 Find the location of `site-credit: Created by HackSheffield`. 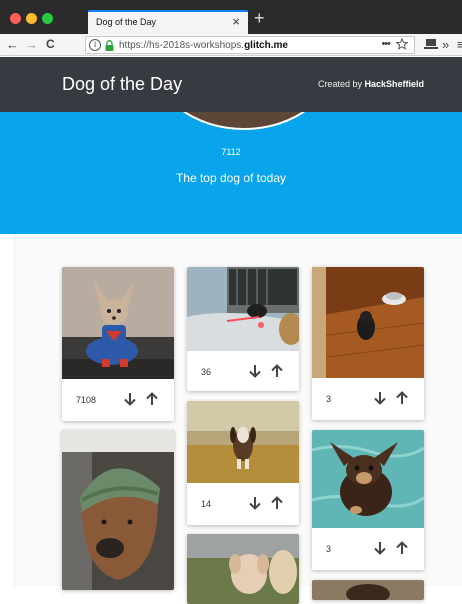

site-credit: Created by HackSheffield is located at coordinates (370, 84).